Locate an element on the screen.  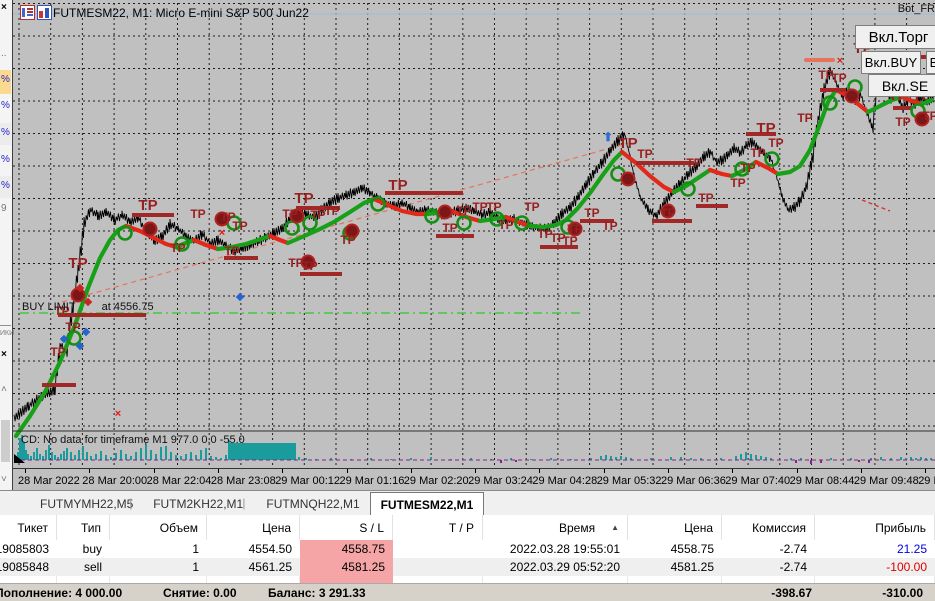
time-axis-label: 29 Mar 01:16 is located at coordinates (372, 481).